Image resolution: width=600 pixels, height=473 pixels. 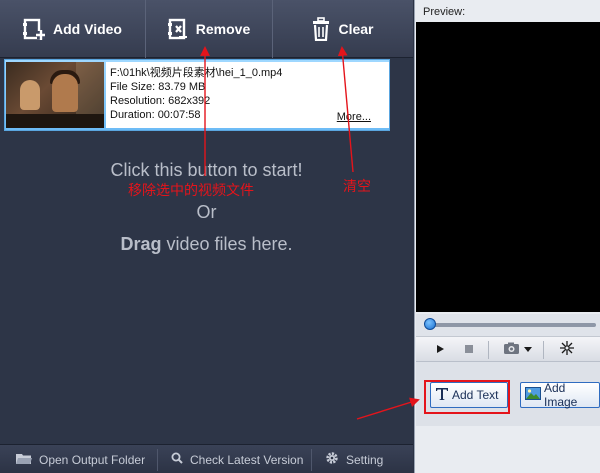 I want to click on remove-button: Remove, so click(x=209, y=29).